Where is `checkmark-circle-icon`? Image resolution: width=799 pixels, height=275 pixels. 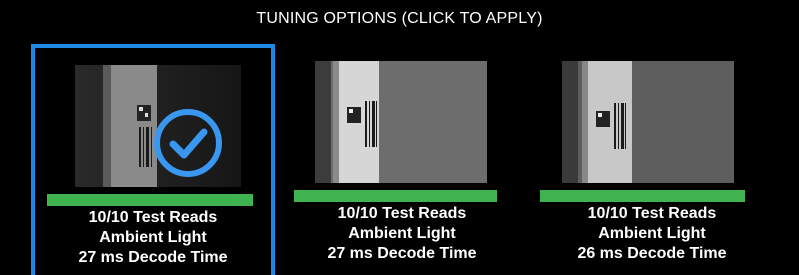 checkmark-circle-icon is located at coordinates (188, 143).